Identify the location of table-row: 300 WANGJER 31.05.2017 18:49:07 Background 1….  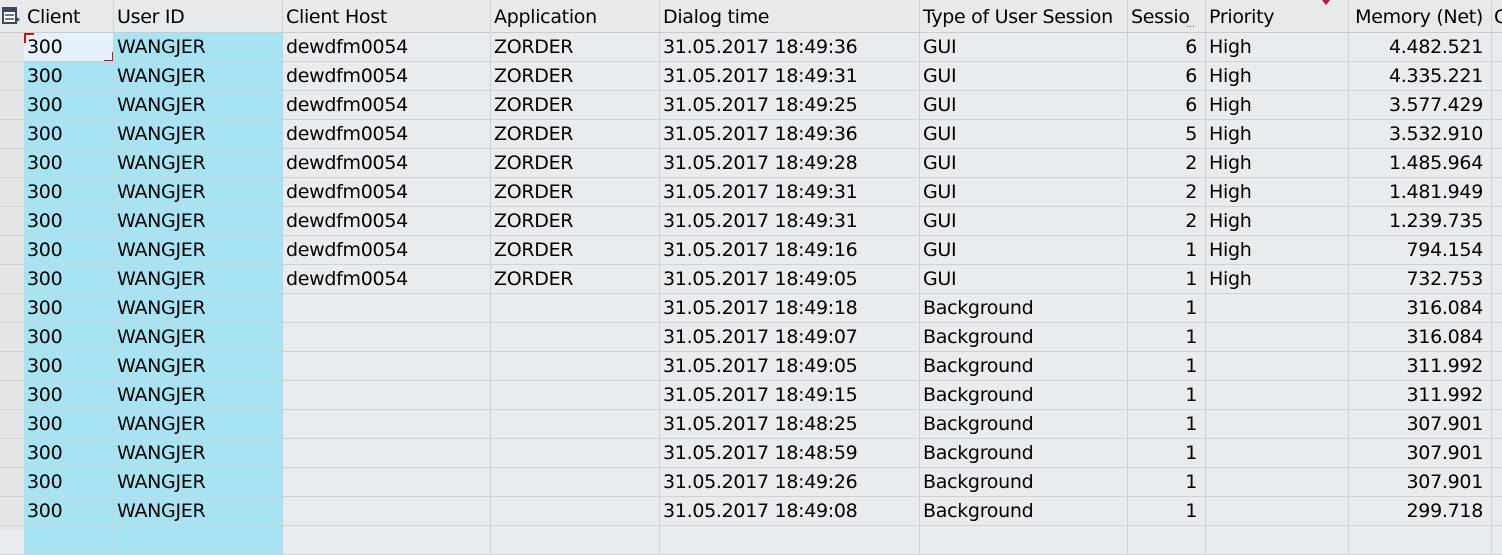
(751, 337).